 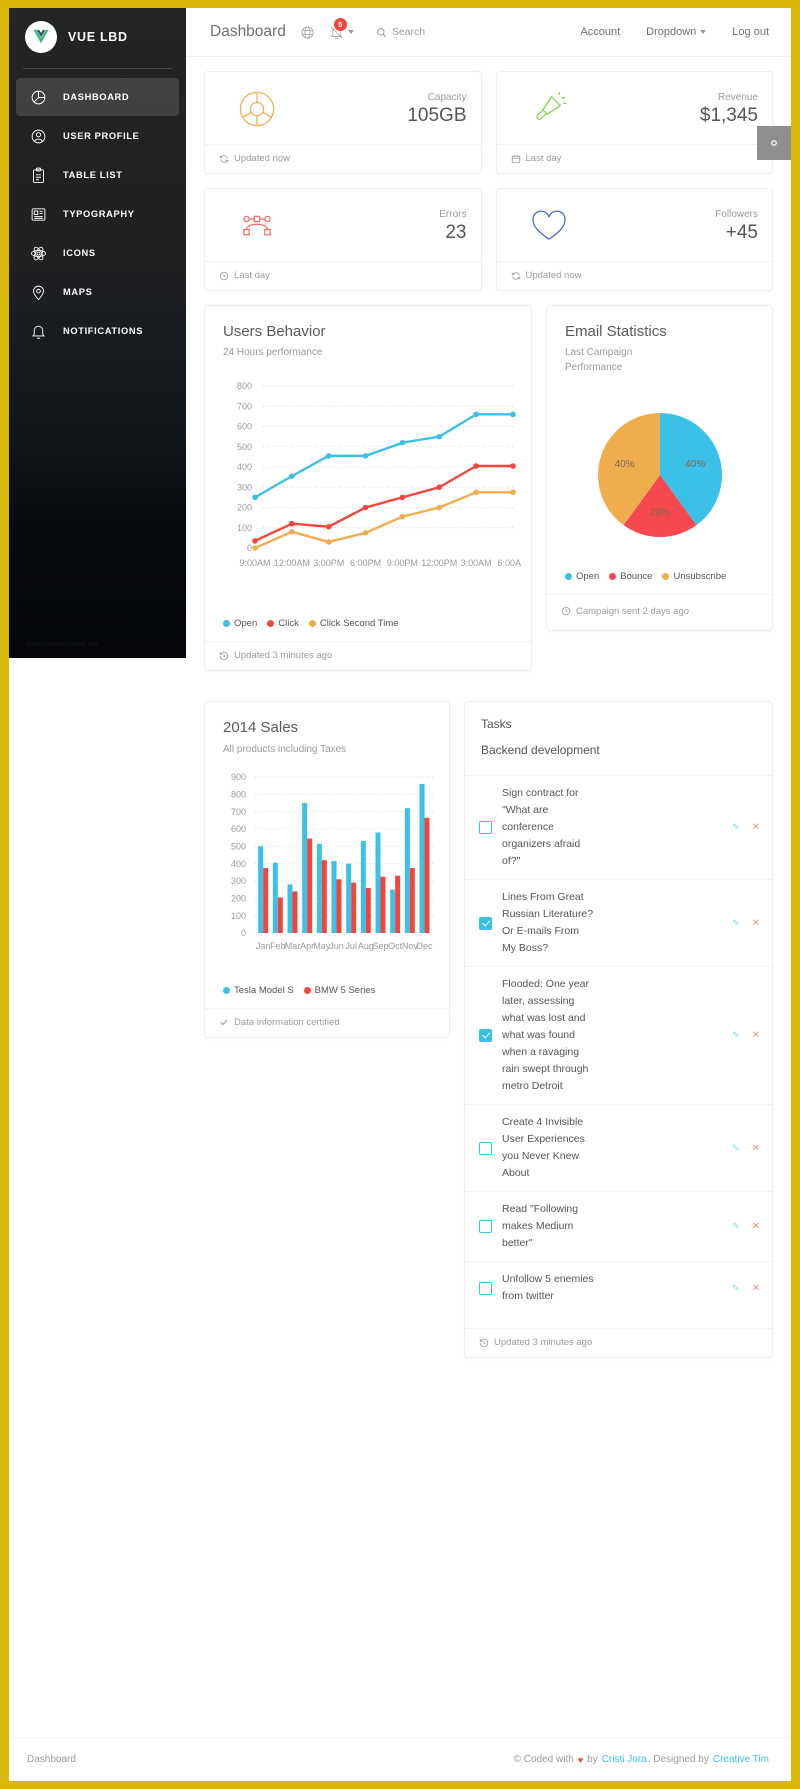 I want to click on email-statistics-pie-chart: 40% 20% 40%, so click(x=659, y=475).